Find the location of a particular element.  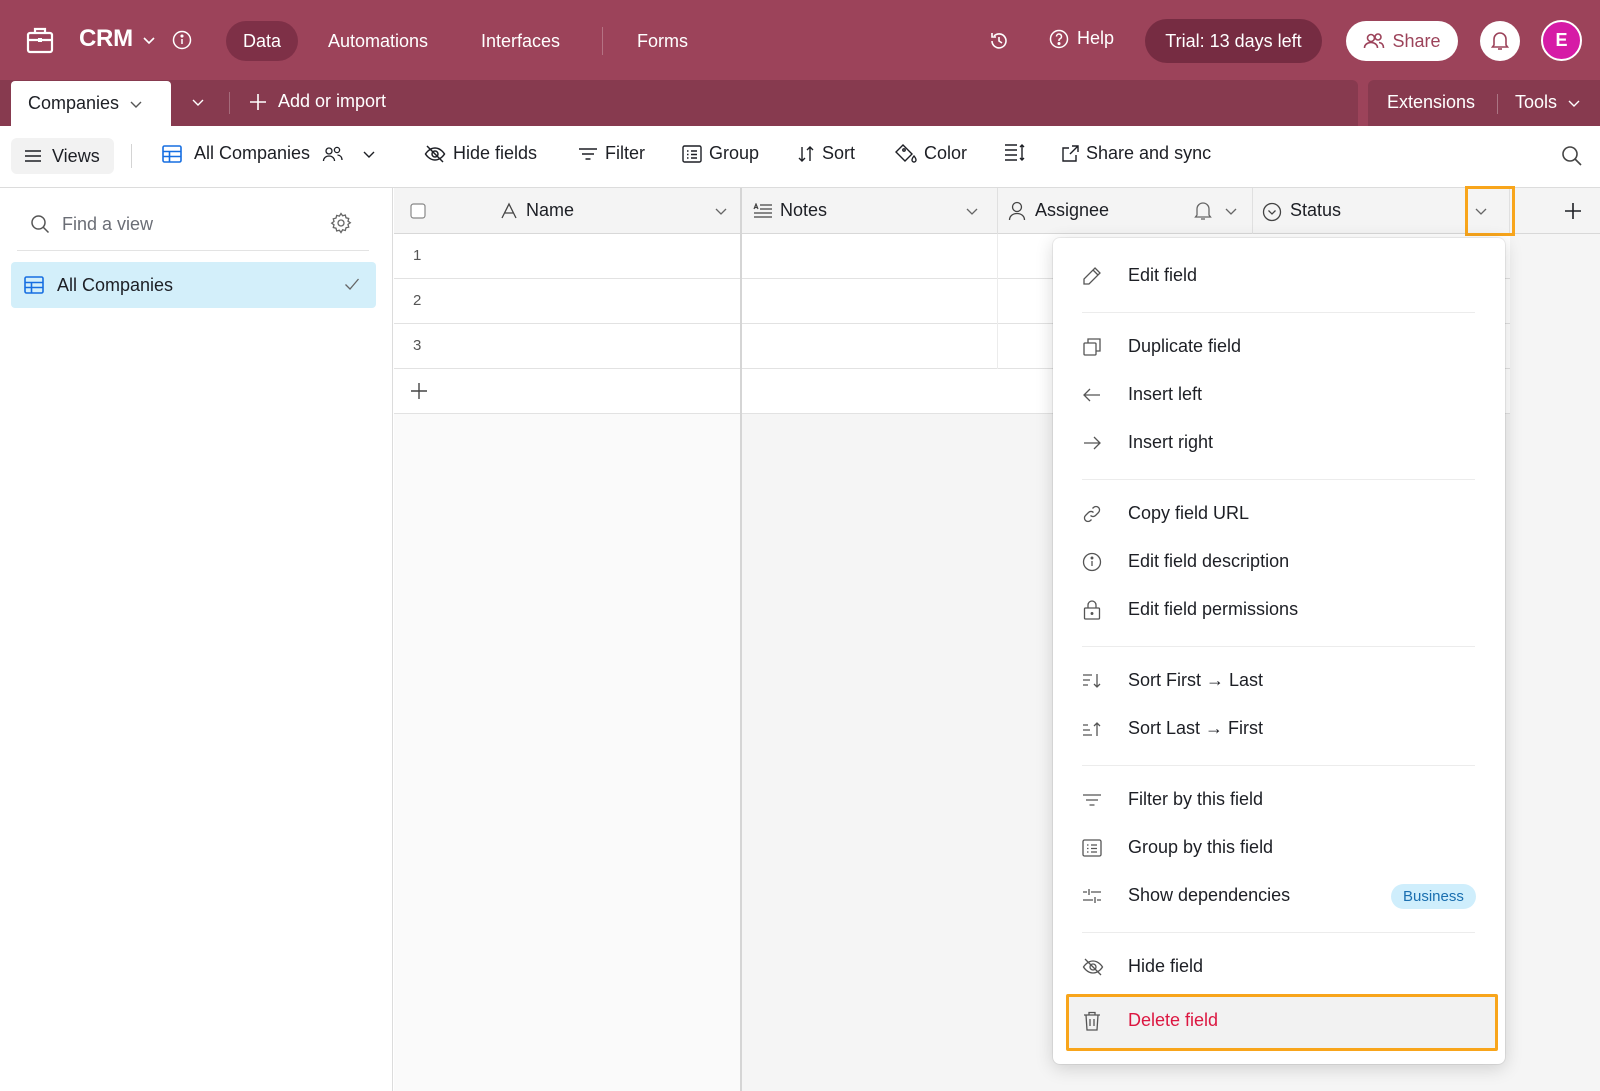

menu-item-group-by-field: Group by this field is located at coordinates (1279, 848).